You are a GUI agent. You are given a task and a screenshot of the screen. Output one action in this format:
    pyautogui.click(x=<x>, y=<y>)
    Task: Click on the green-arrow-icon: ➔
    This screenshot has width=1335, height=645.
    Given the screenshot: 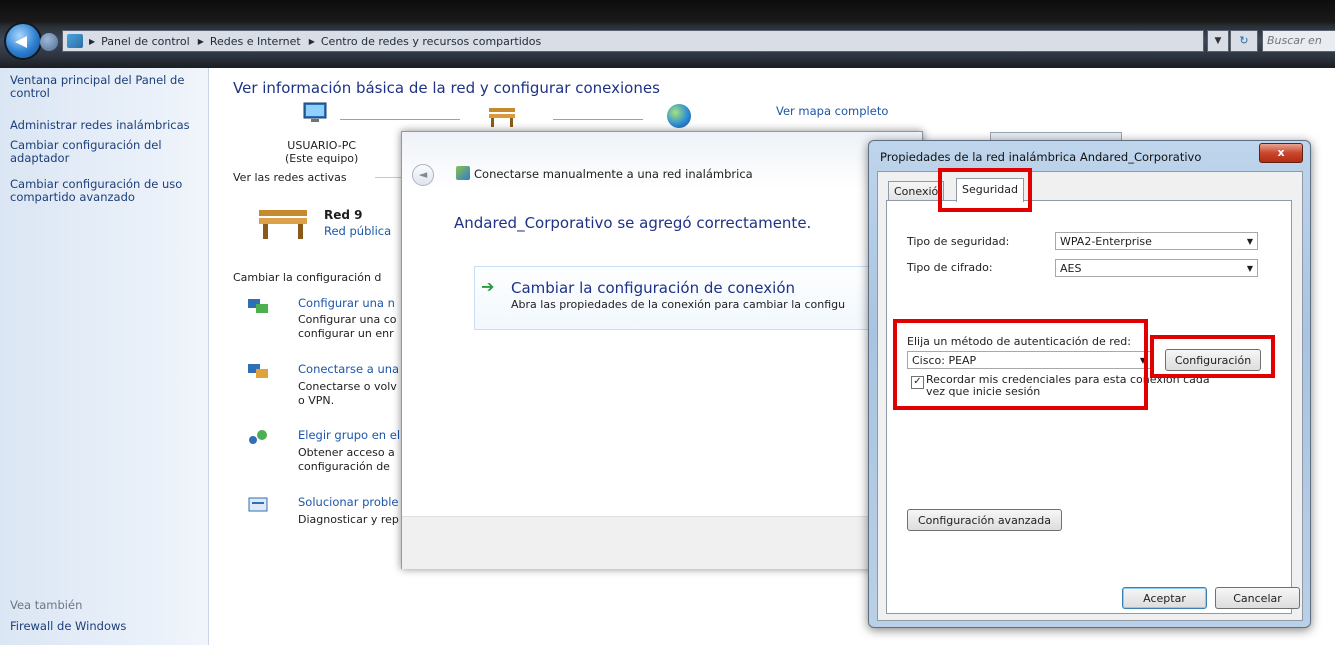 What is the action you would take?
    pyautogui.click(x=488, y=286)
    